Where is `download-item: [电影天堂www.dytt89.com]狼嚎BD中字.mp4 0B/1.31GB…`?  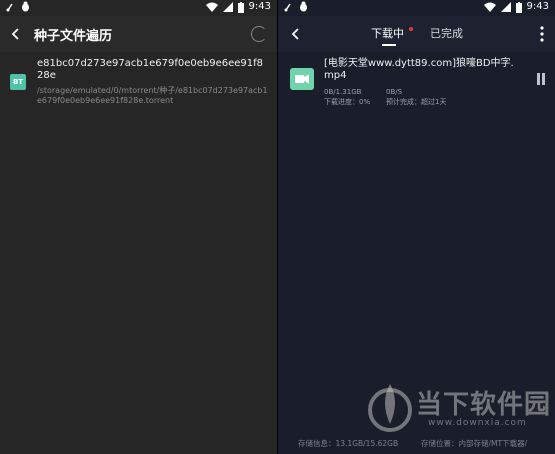
download-item: [电影天堂www.dytt89.com]狼嚎BD中字.mp4 0B/1.31GB… is located at coordinates (416, 83).